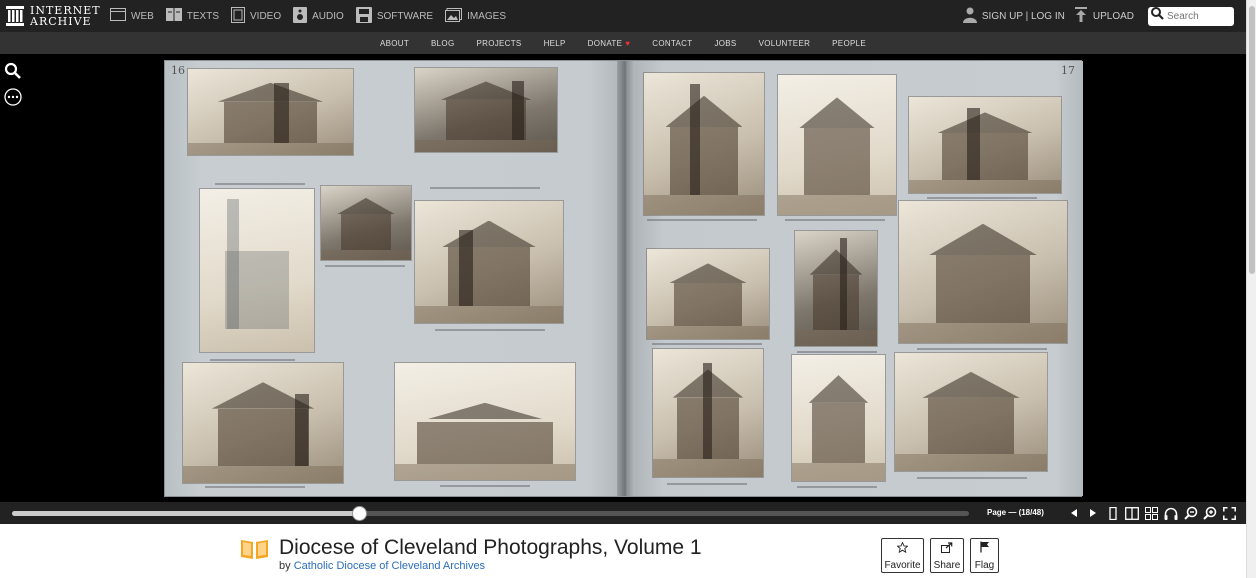  What do you see at coordinates (1191, 513) in the screenshot?
I see `zoom-out-icon` at bounding box center [1191, 513].